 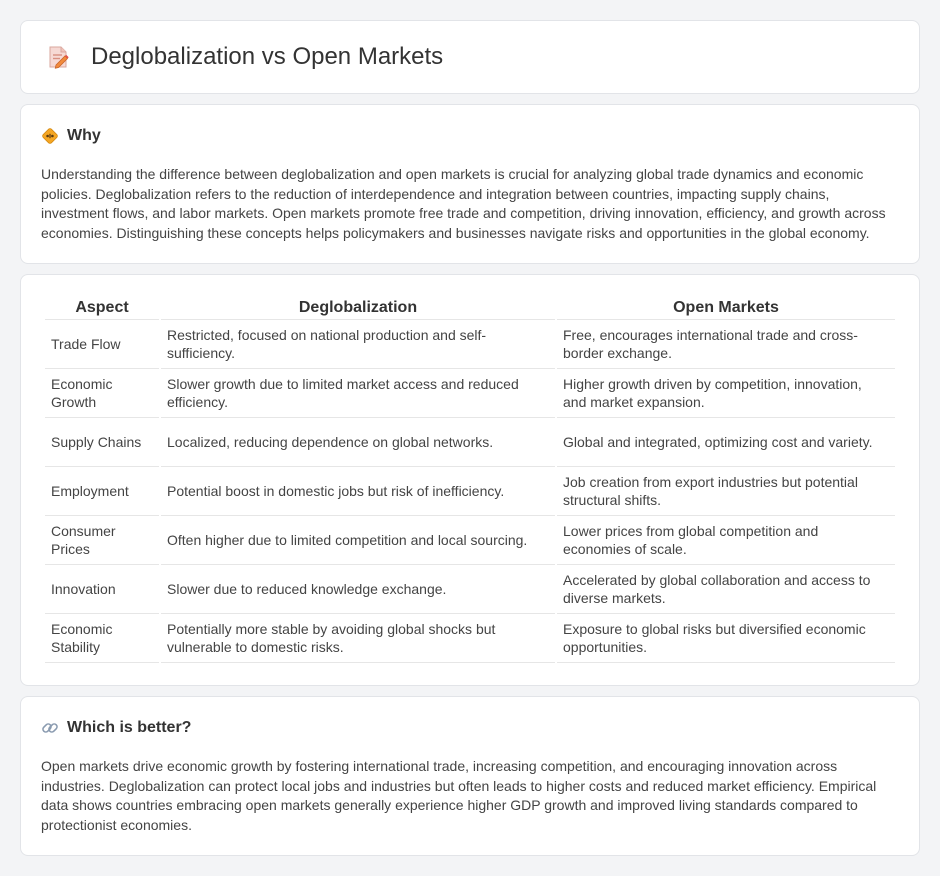 I want to click on aspect-cell: Employment, so click(x=102, y=491).